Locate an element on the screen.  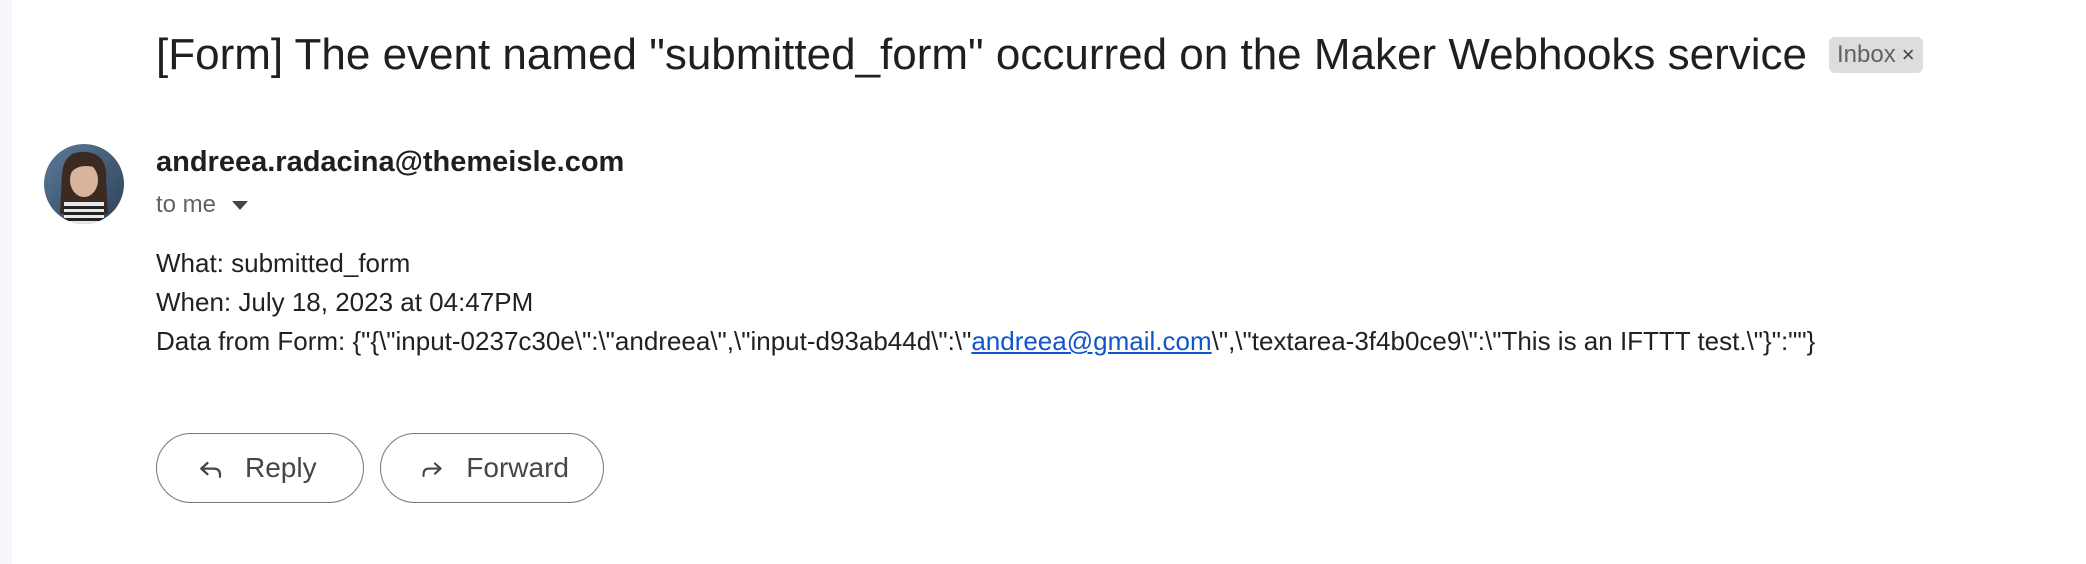
sender-avatar is located at coordinates (84, 184).